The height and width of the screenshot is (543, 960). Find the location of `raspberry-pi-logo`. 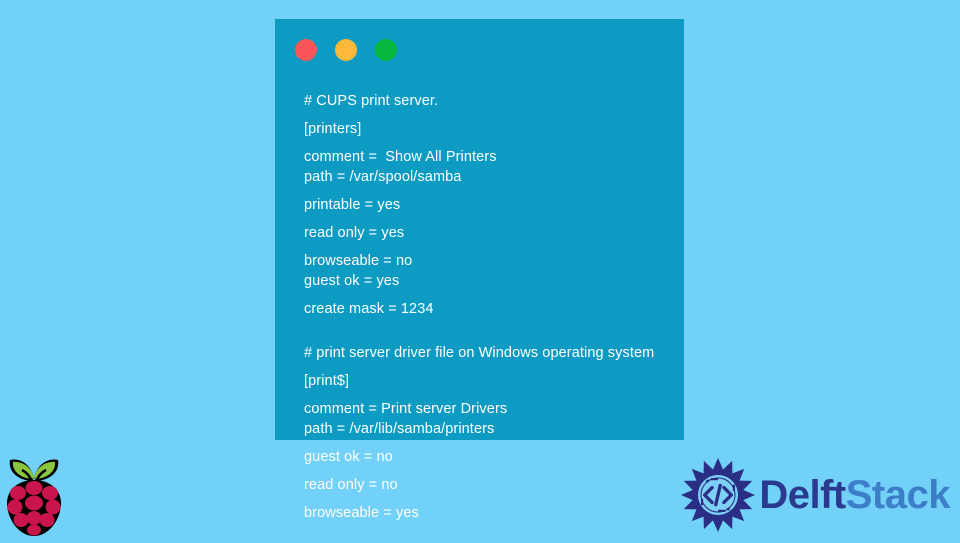

raspberry-pi-logo is located at coordinates (34, 497).